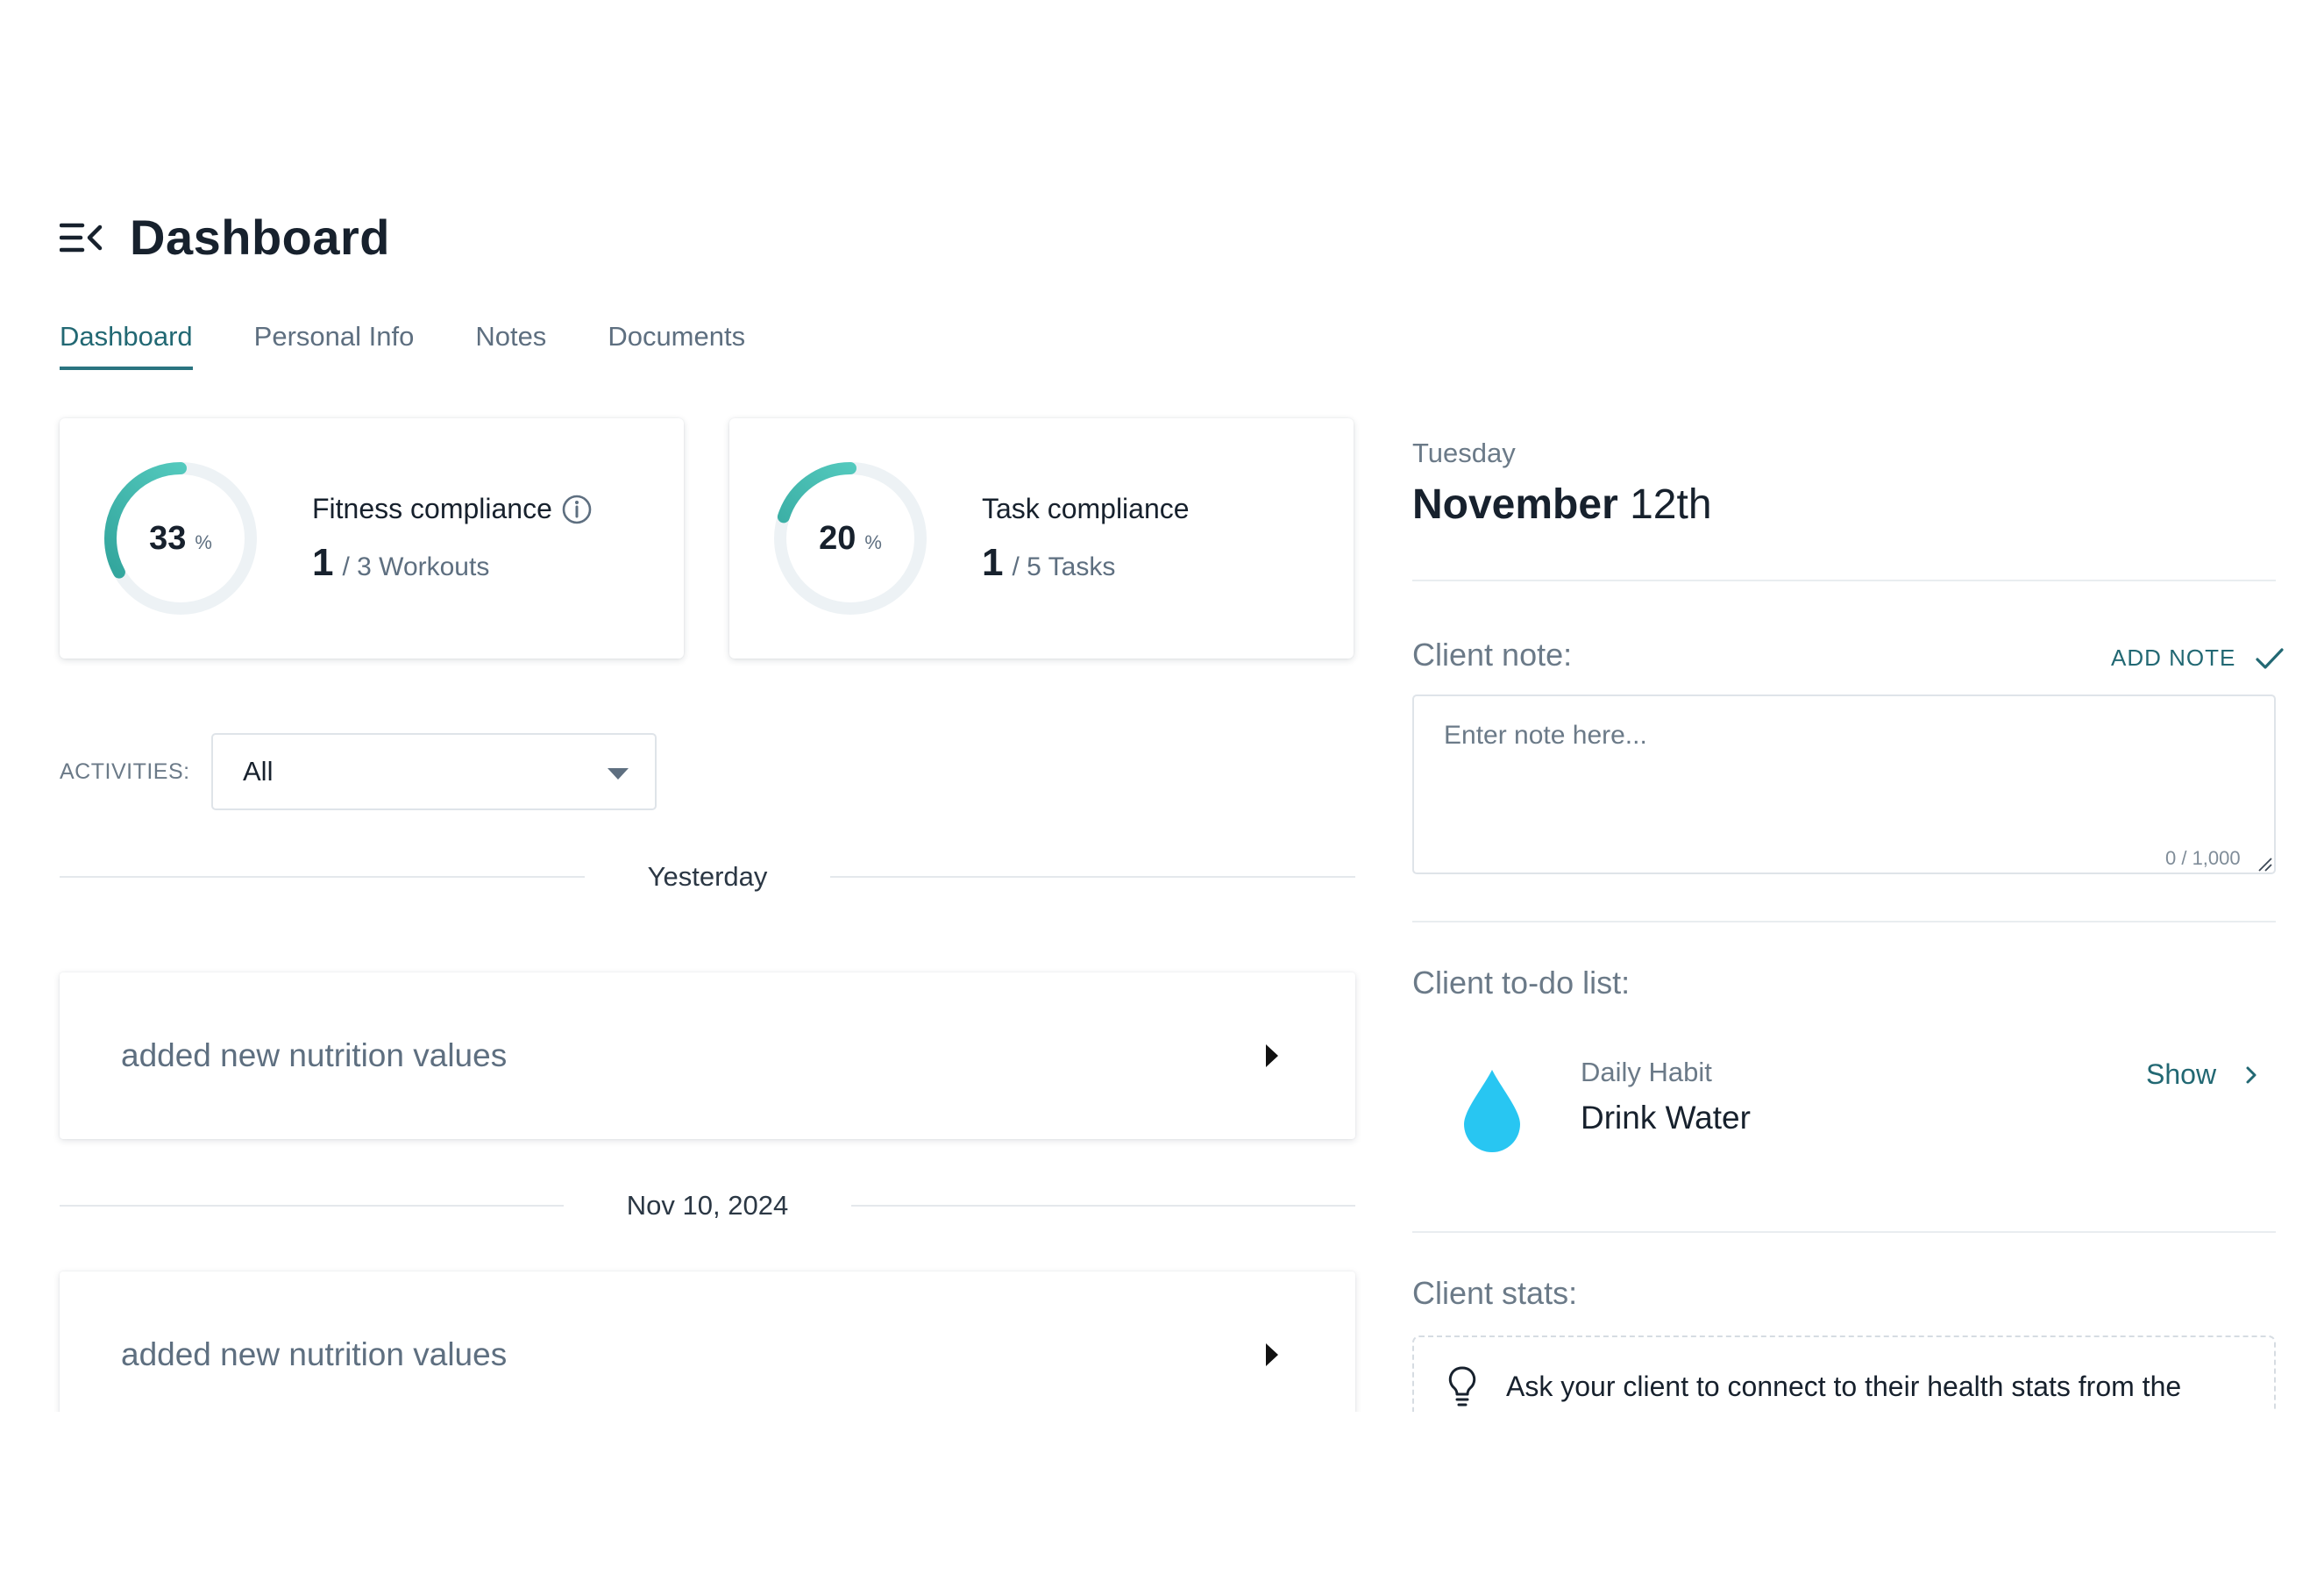  I want to click on date-separator-label: Nov 10, 2024, so click(707, 1205).